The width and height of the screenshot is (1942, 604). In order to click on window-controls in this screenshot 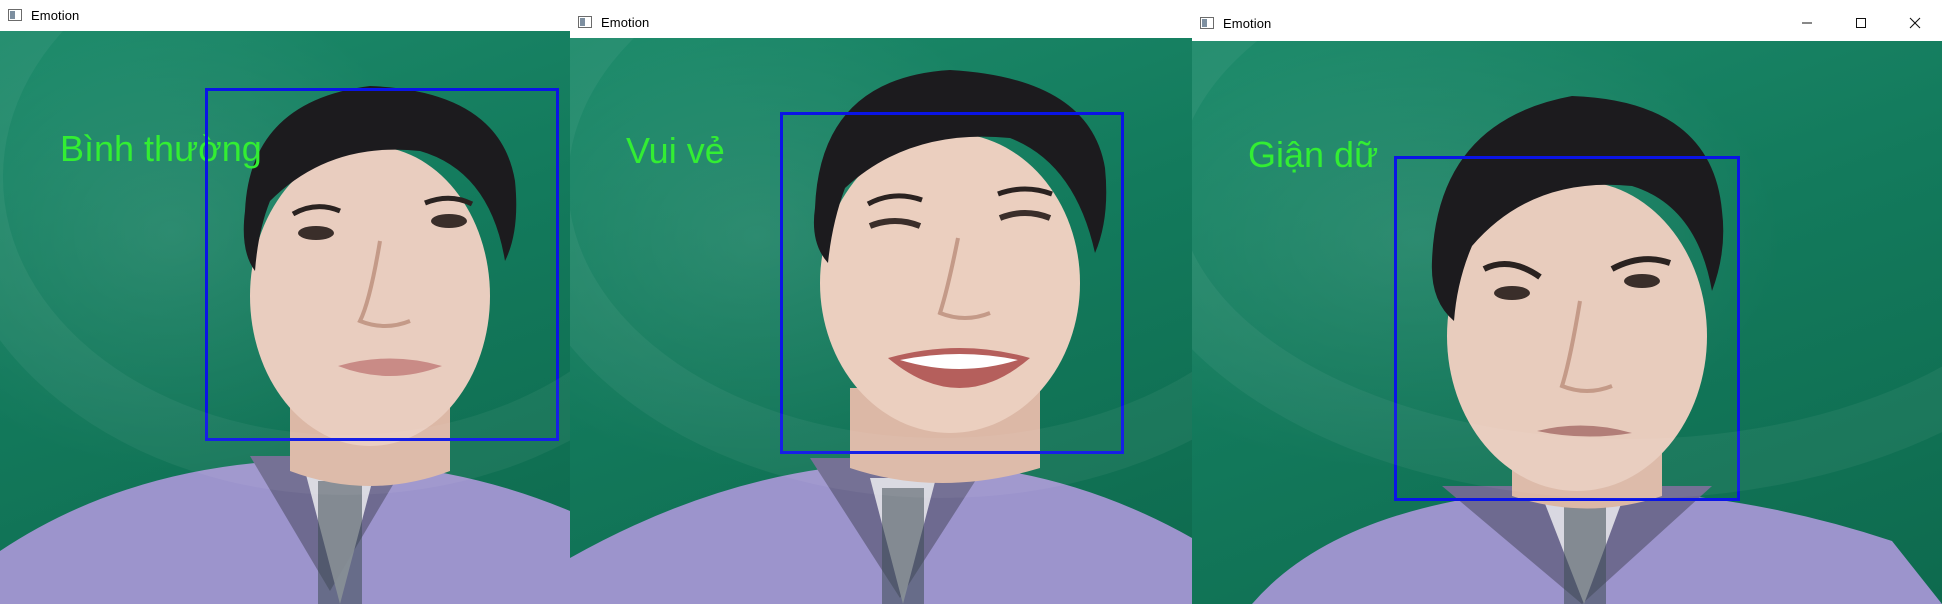, I will do `click(1861, 23)`.